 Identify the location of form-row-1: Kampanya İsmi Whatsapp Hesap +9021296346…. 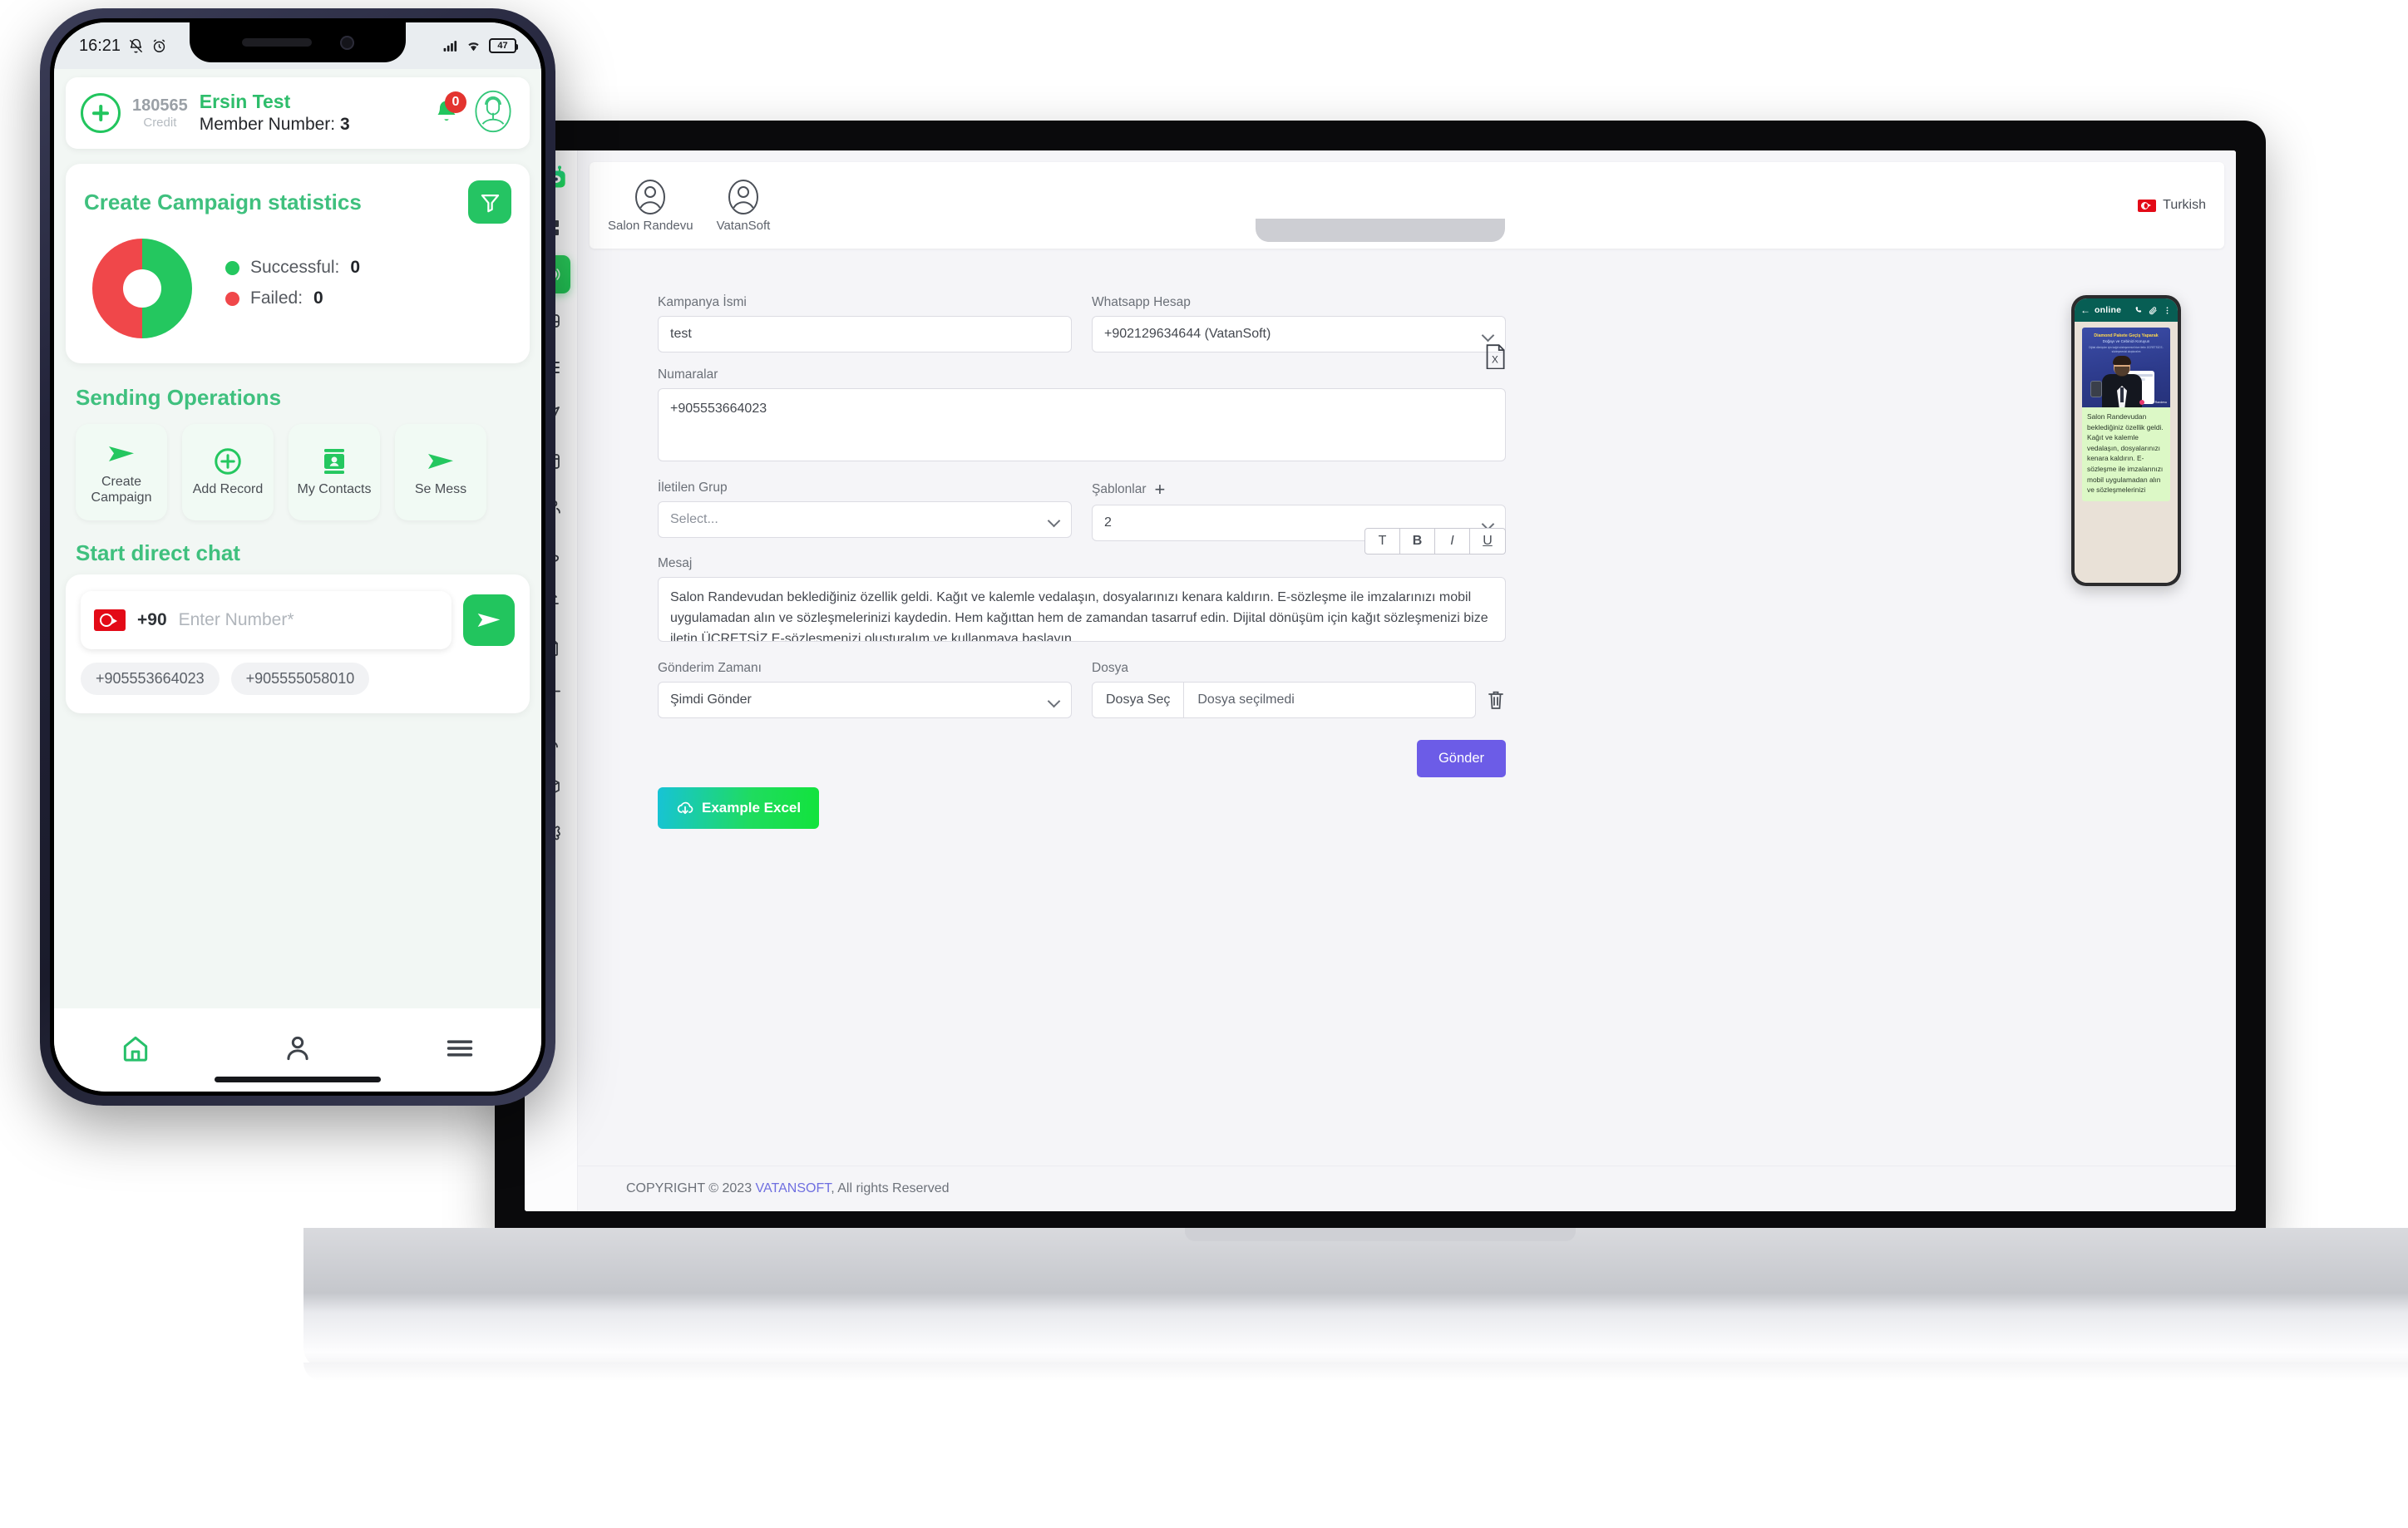
(1082, 323).